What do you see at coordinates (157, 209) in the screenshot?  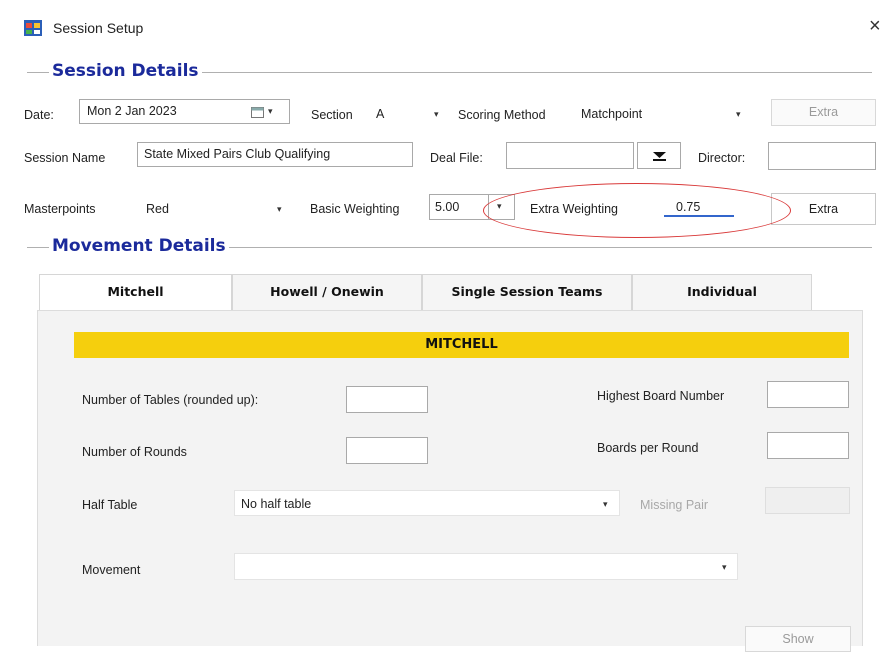 I see `masterpoints-value: Red` at bounding box center [157, 209].